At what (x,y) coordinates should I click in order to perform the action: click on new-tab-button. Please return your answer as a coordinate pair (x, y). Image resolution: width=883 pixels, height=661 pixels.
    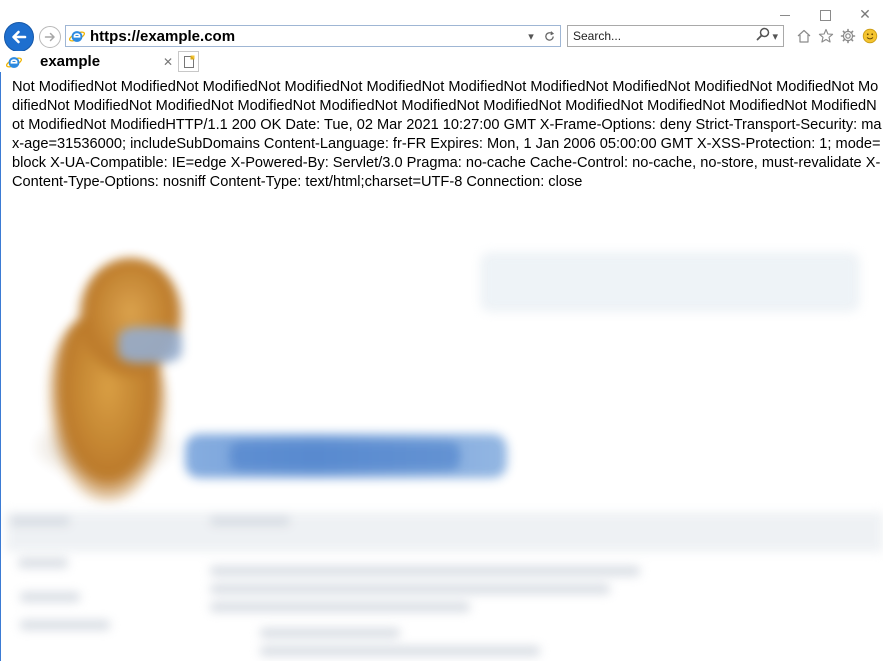
    Looking at the image, I should click on (189, 61).